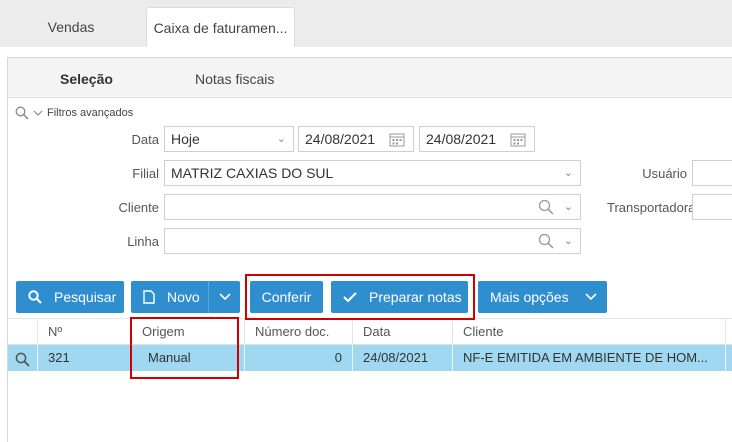 This screenshot has width=732, height=442. What do you see at coordinates (299, 358) in the screenshot?
I see `cell-numero-doc: 0` at bounding box center [299, 358].